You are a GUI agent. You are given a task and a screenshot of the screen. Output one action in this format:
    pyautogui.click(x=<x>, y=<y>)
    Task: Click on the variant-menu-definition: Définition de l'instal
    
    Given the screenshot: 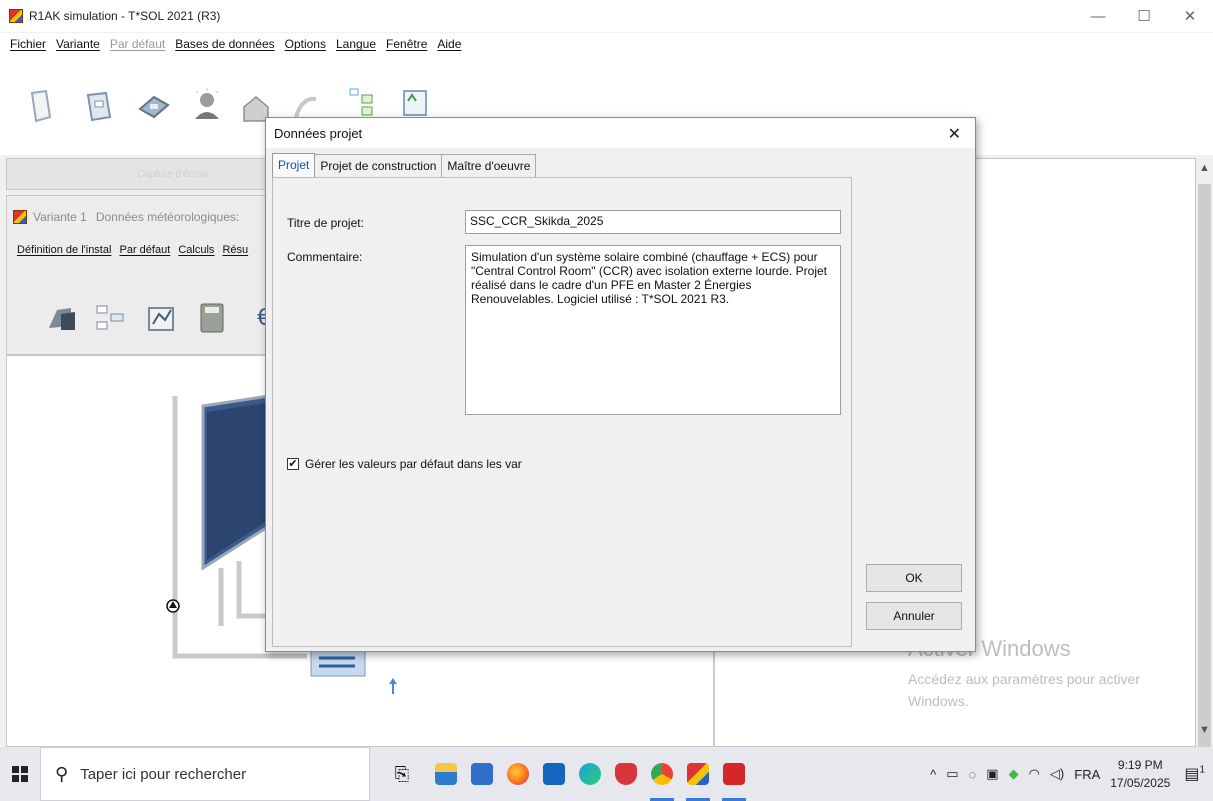 What is the action you would take?
    pyautogui.click(x=64, y=250)
    